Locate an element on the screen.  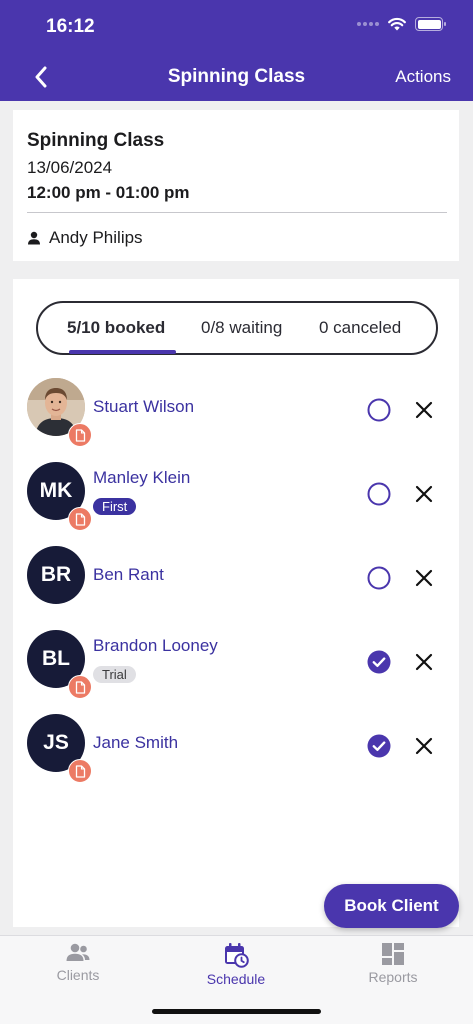
client-row: JS Jane Smith is located at coordinates (236, 752).